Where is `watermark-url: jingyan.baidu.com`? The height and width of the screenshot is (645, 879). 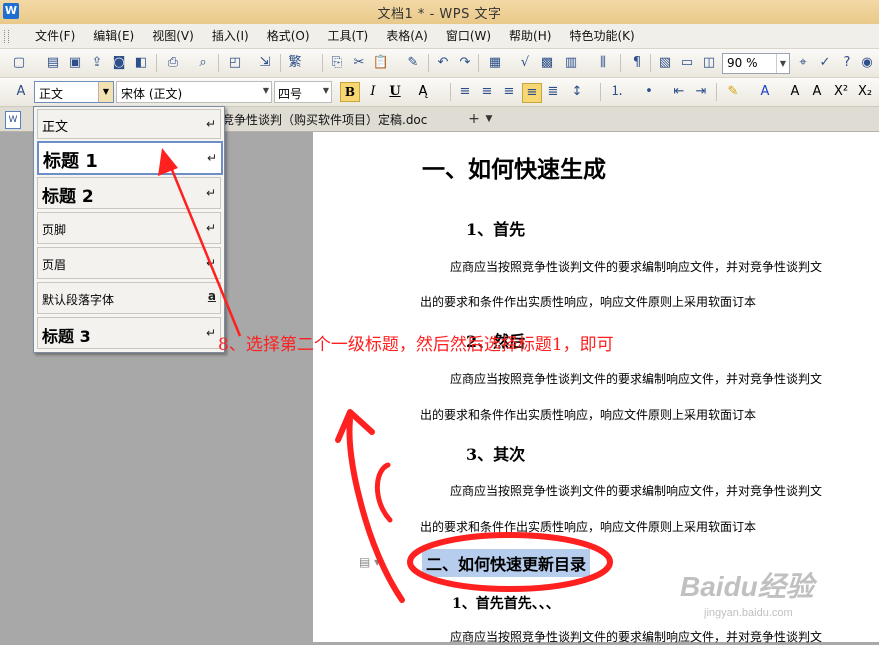
watermark-url: jingyan.baidu.com is located at coordinates (748, 613).